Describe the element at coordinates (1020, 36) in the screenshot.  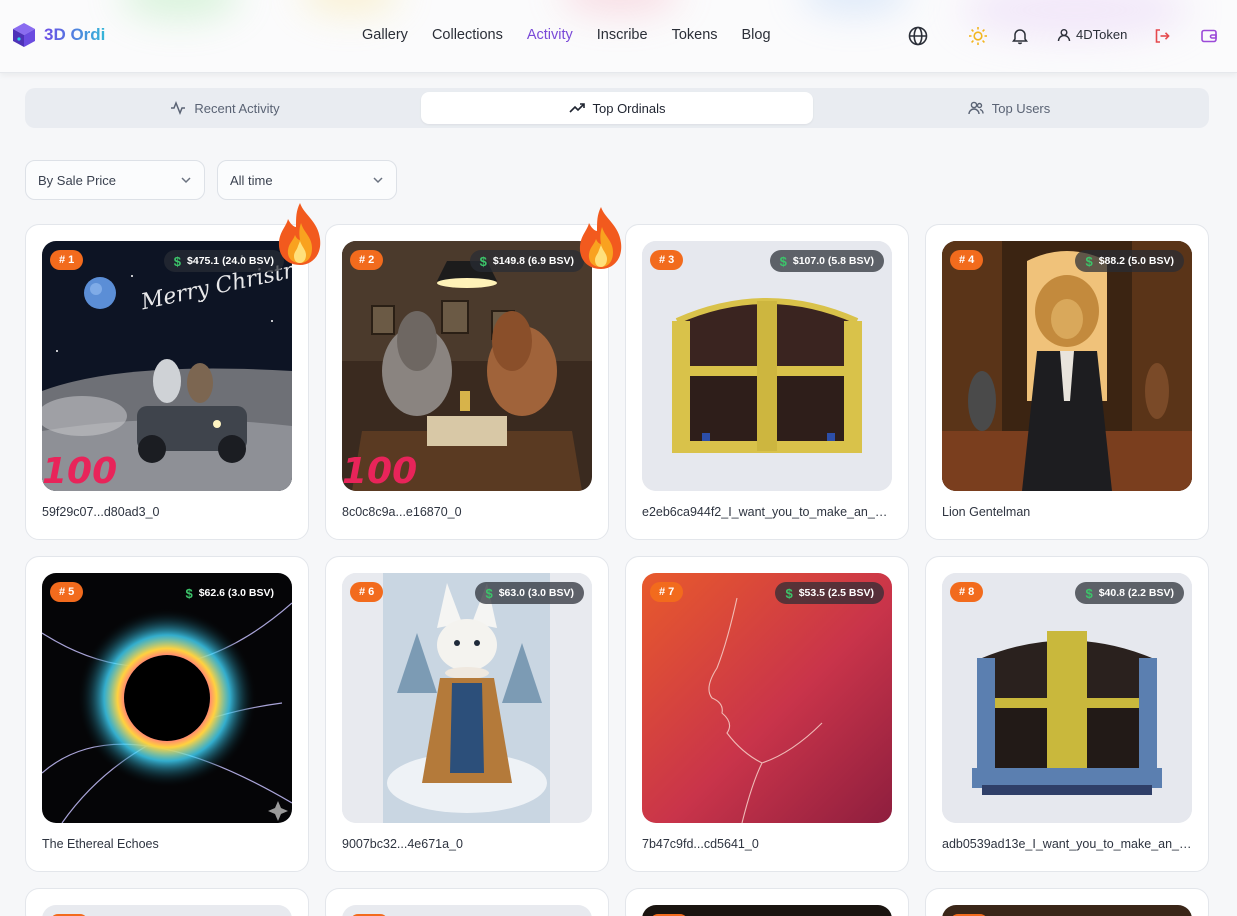
I see `bell-icon` at that location.